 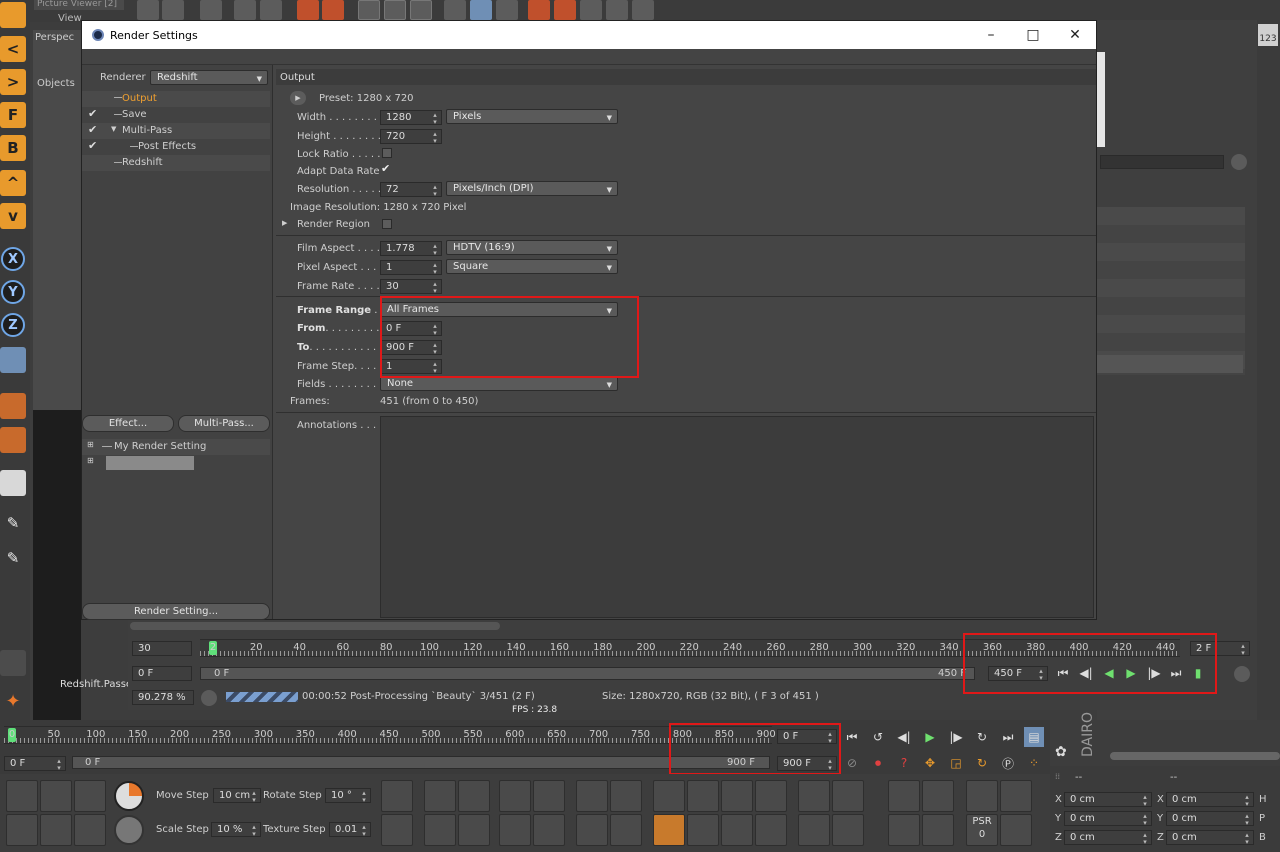 What do you see at coordinates (129, 830) in the screenshot?
I see `sphere-icon` at bounding box center [129, 830].